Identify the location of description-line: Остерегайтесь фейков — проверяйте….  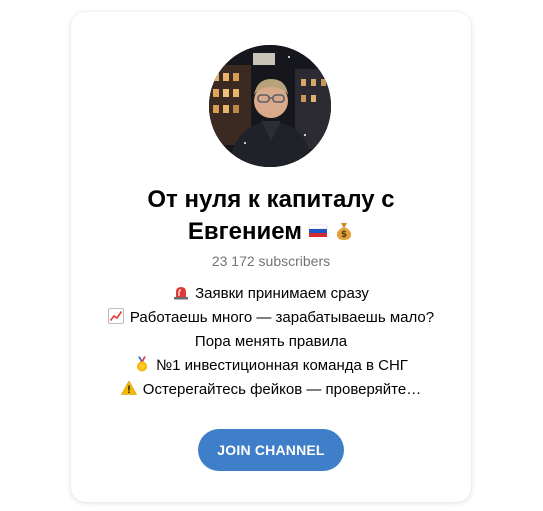
(271, 390).